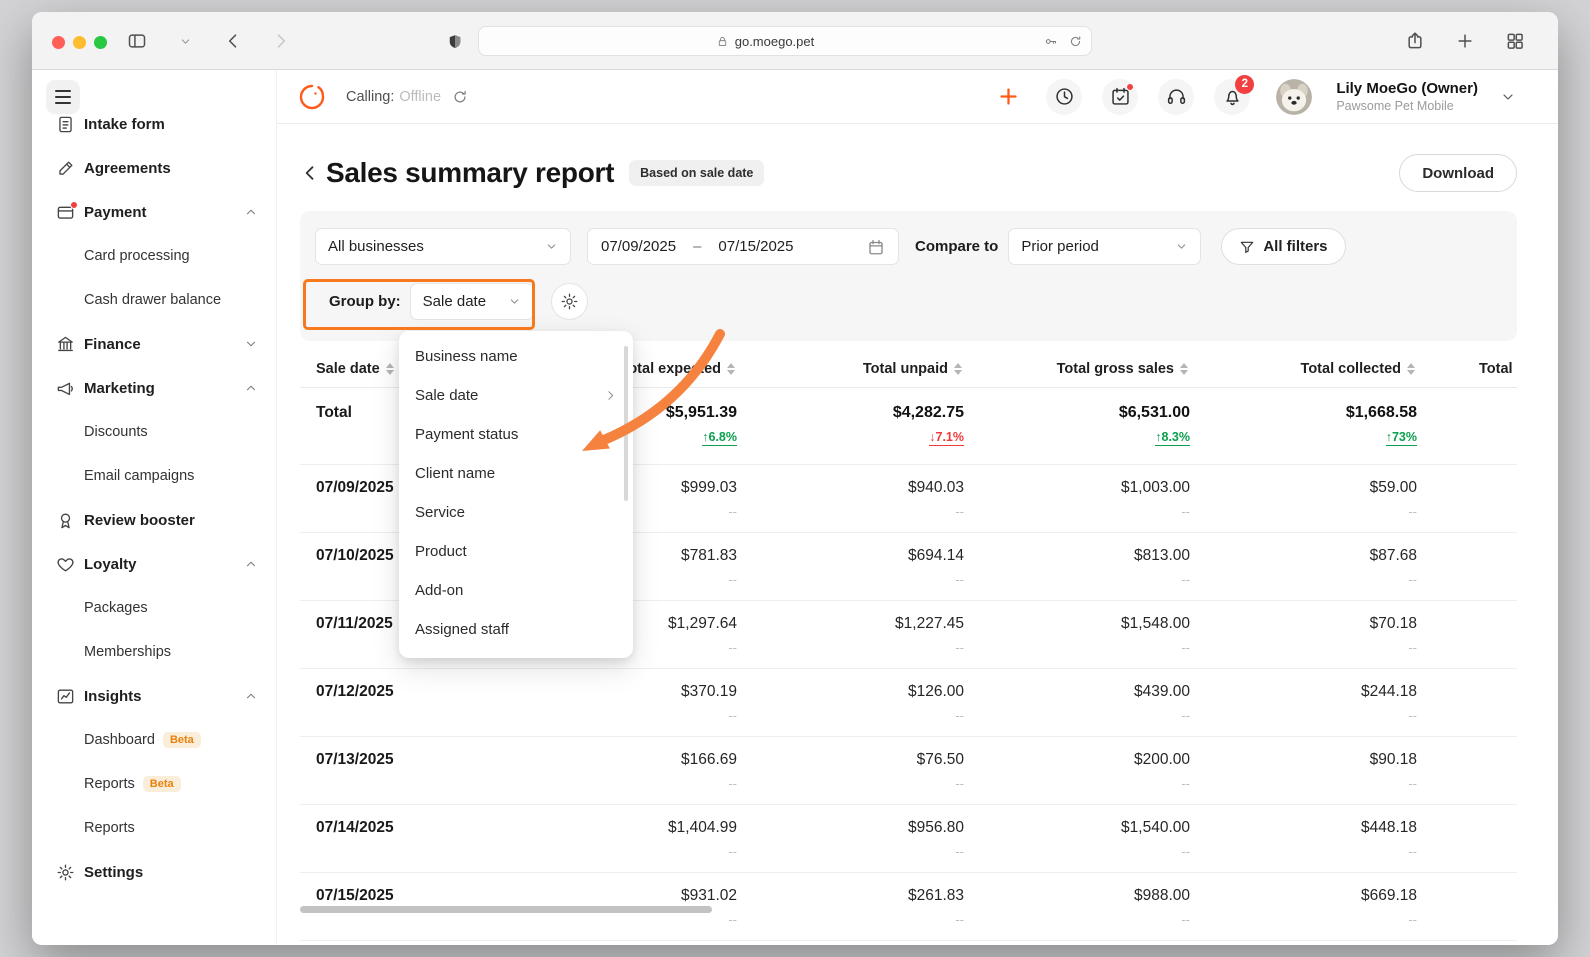 The width and height of the screenshot is (1590, 957). What do you see at coordinates (1467, 369) in the screenshot?
I see `column-header-clipped: Total` at bounding box center [1467, 369].